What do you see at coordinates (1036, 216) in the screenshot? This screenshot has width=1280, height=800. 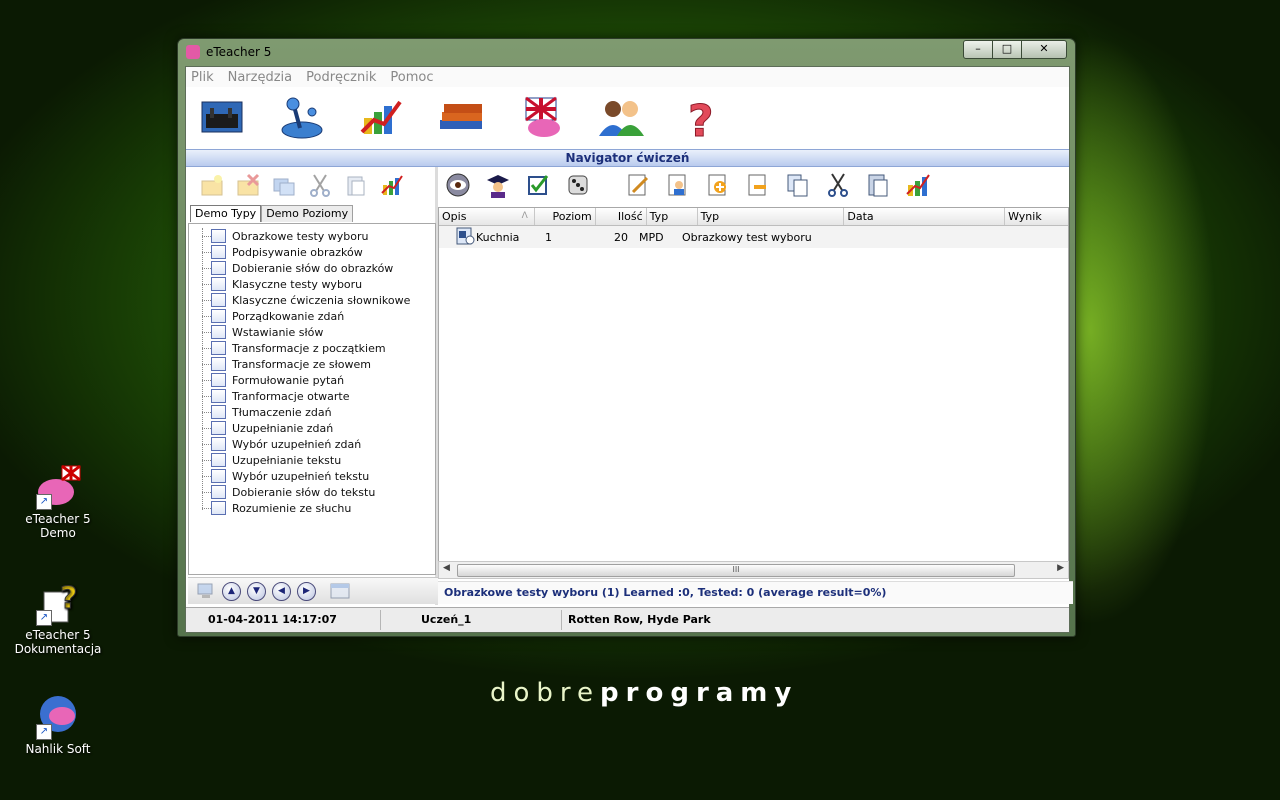 I see `column-header-wynik: Wynik` at bounding box center [1036, 216].